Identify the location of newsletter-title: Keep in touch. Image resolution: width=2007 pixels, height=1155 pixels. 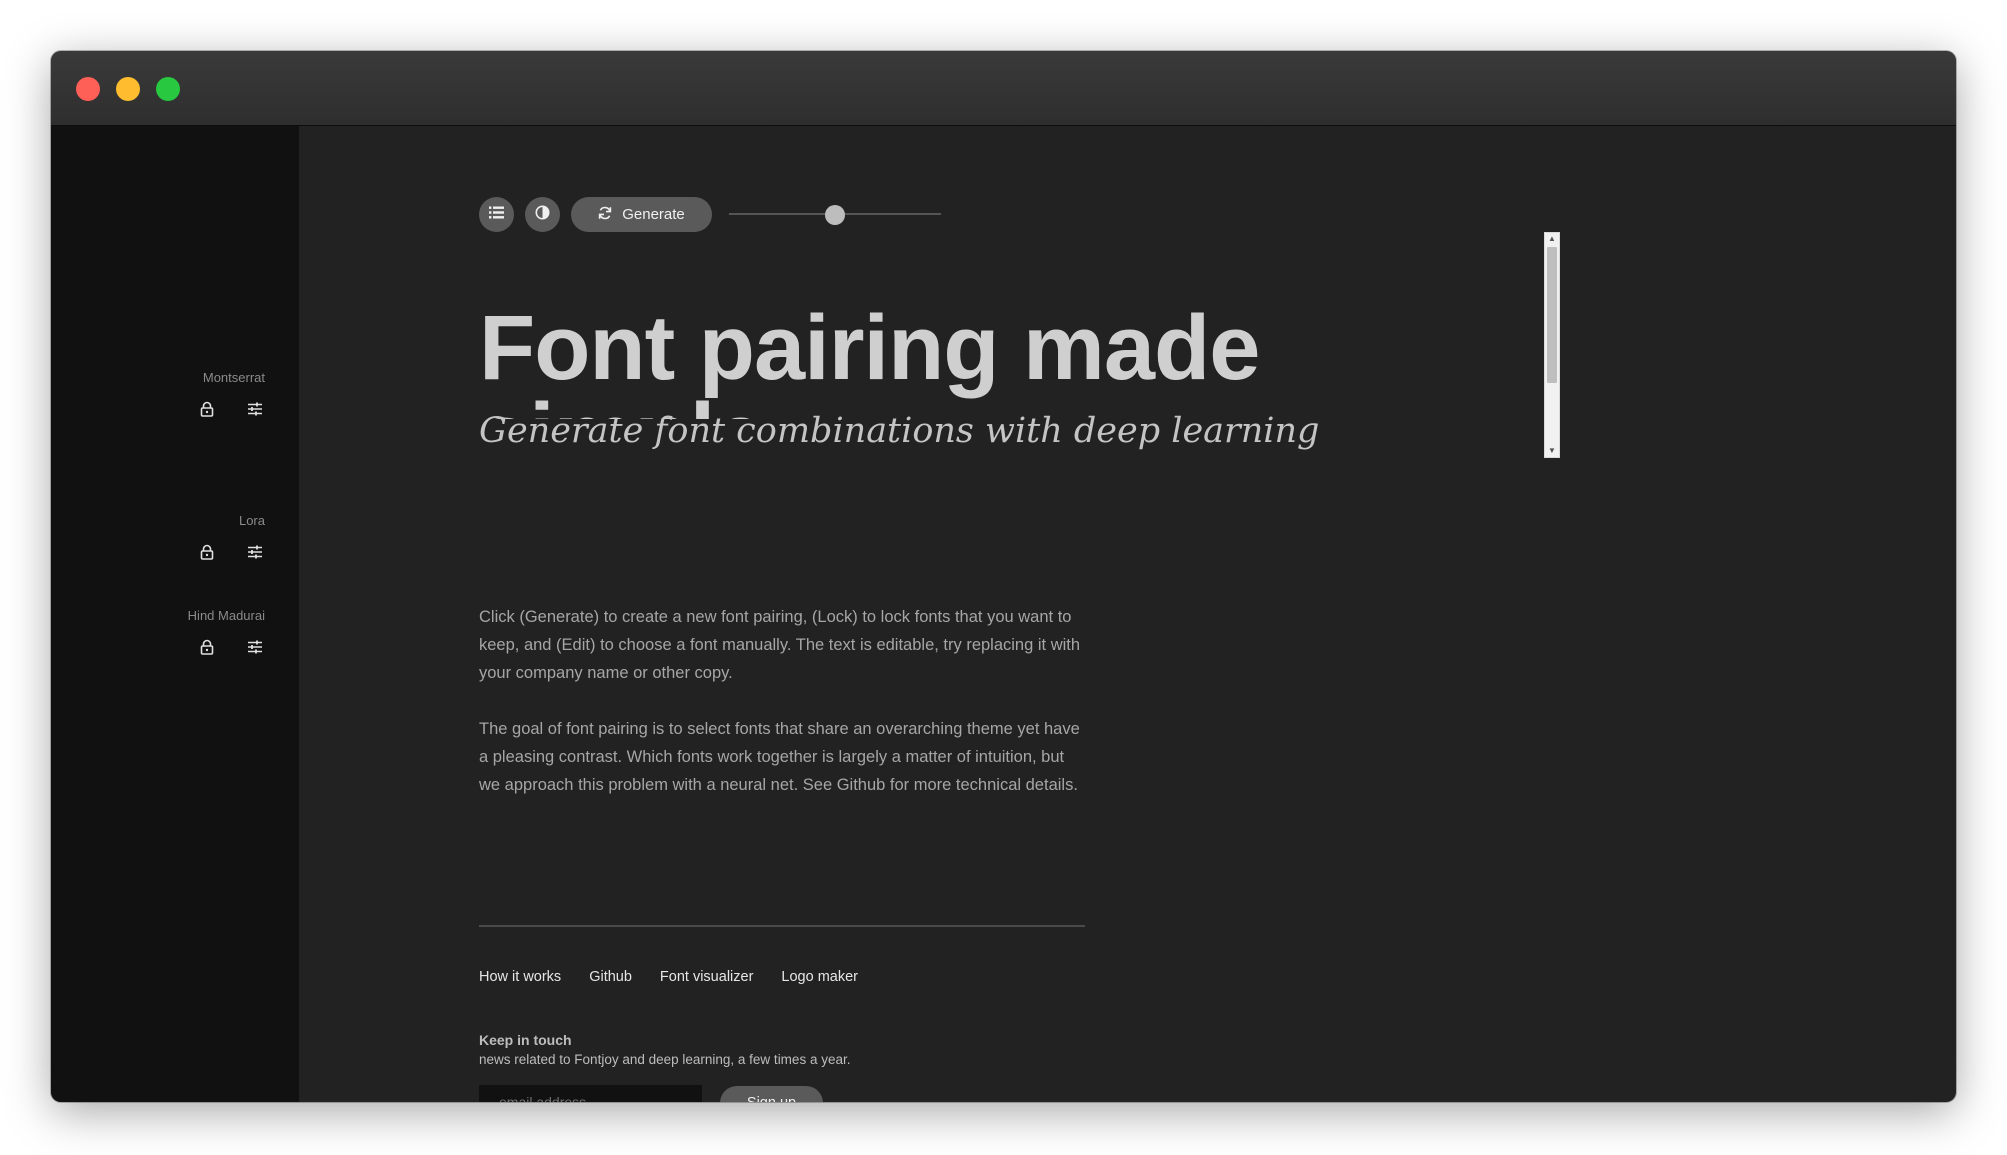
(525, 1040).